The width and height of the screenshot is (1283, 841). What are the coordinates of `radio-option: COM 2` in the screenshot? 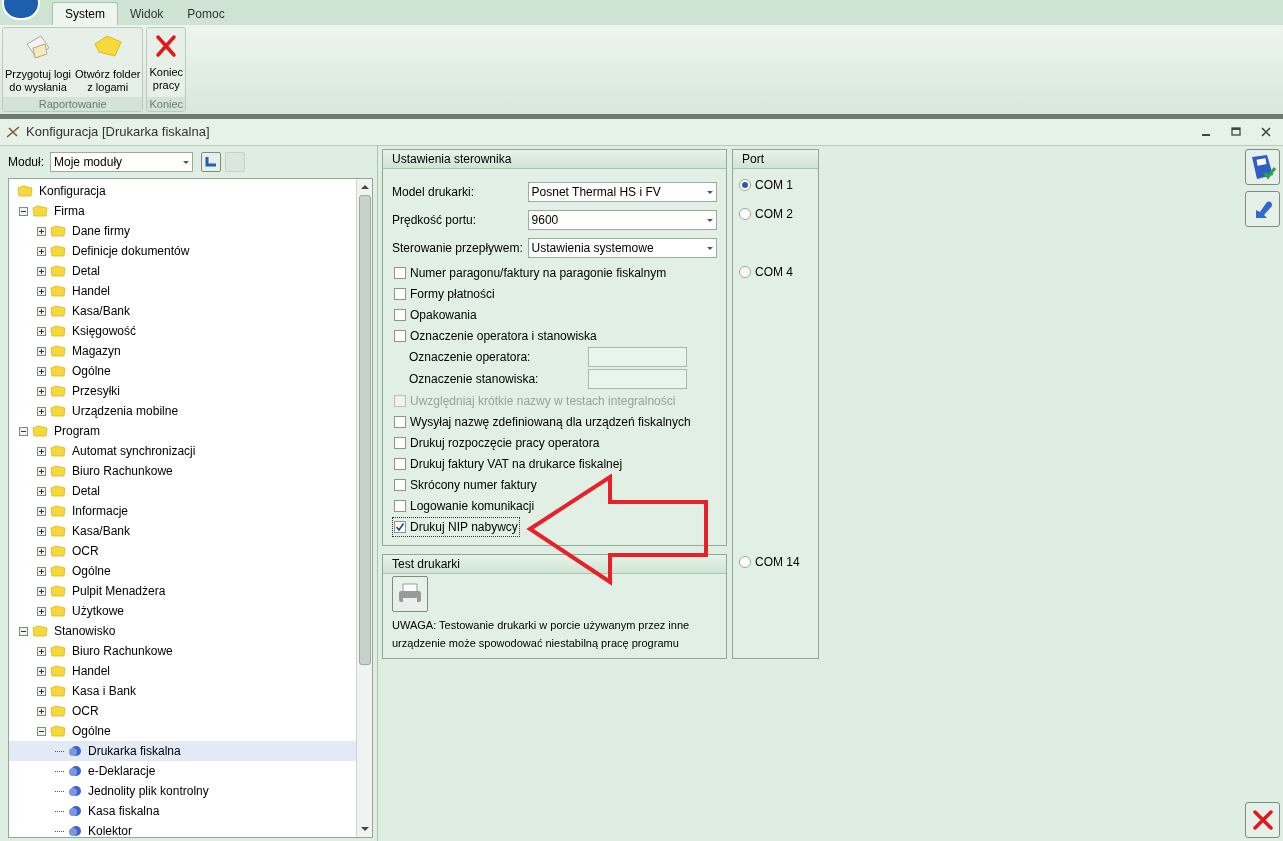 It's located at (775, 214).